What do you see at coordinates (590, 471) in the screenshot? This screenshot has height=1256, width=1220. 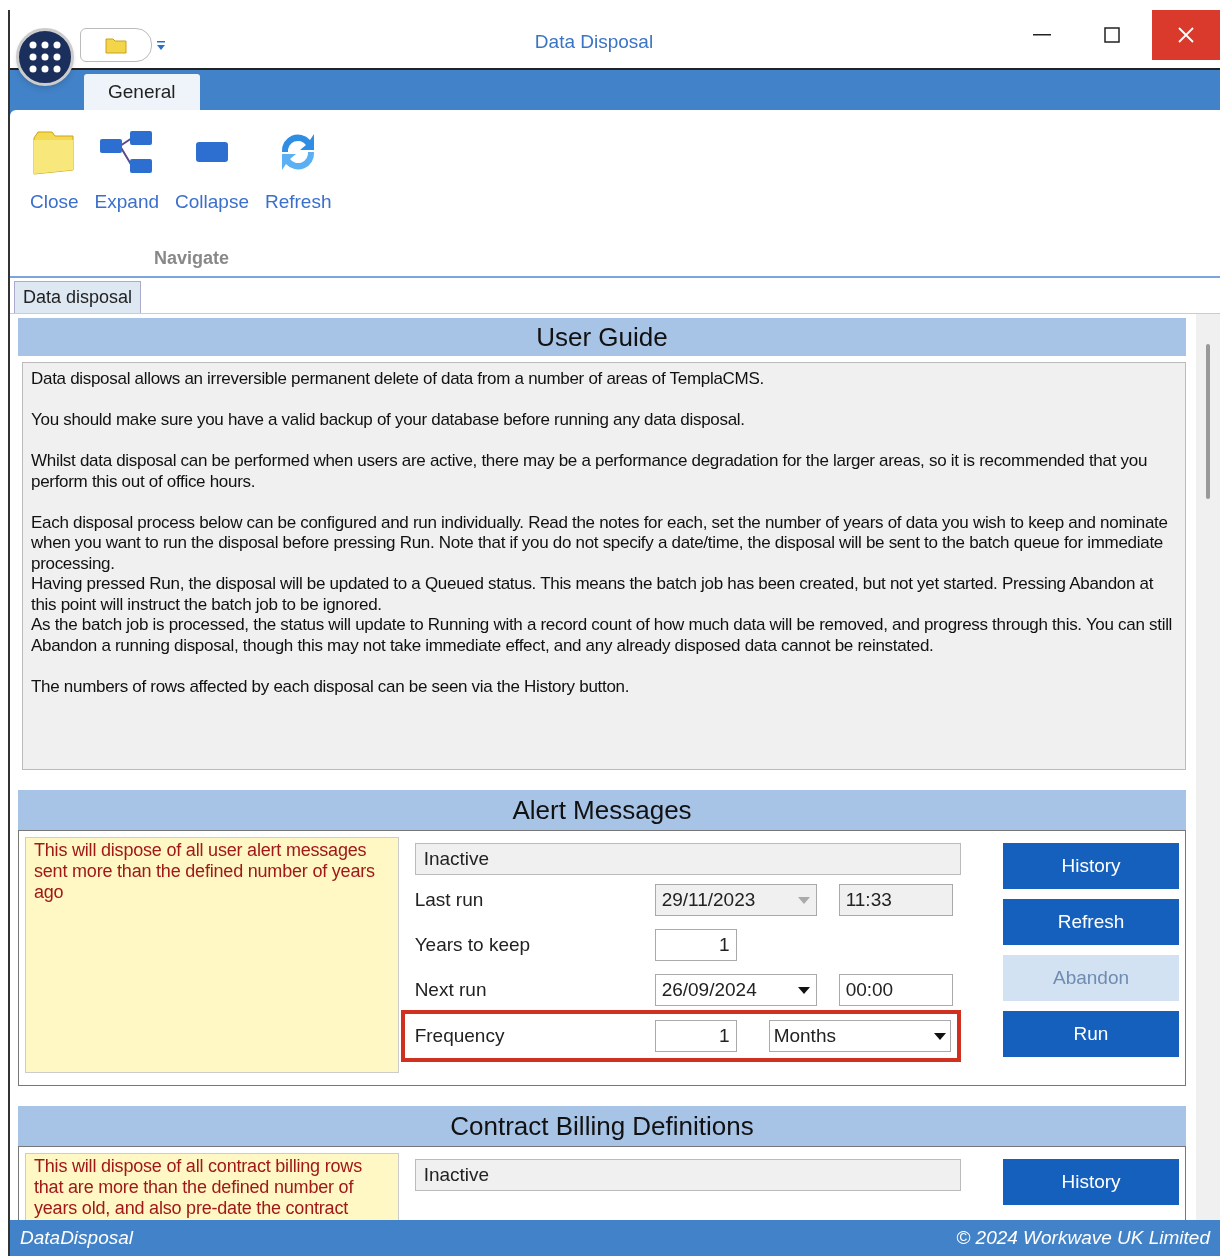 I see `guide-paragraph: Whilst data disposal can be performed when users are active, there may be a performance degradation for the larger areas, so it is recommended that you perform this out of office hours.` at bounding box center [590, 471].